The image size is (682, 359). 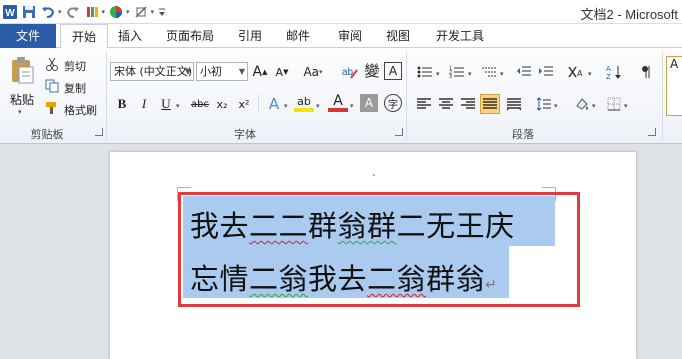 What do you see at coordinates (424, 104) in the screenshot?
I see `align-left-icon` at bounding box center [424, 104].